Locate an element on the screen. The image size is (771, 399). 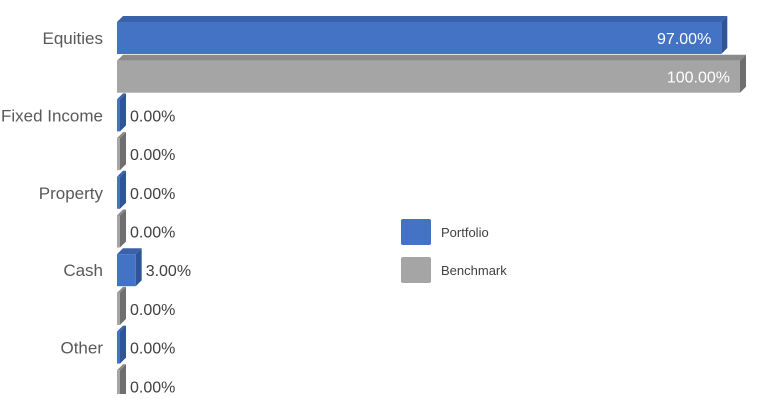
legend-item-benchmark: Benchmark is located at coordinates (454, 270).